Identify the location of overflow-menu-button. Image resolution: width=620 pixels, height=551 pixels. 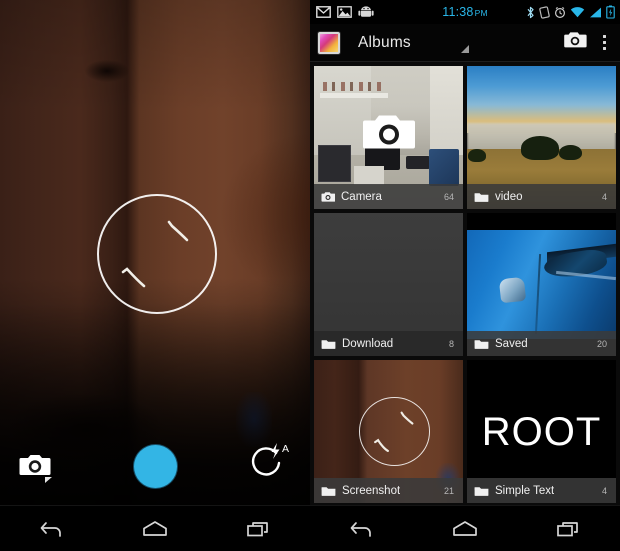
(605, 43).